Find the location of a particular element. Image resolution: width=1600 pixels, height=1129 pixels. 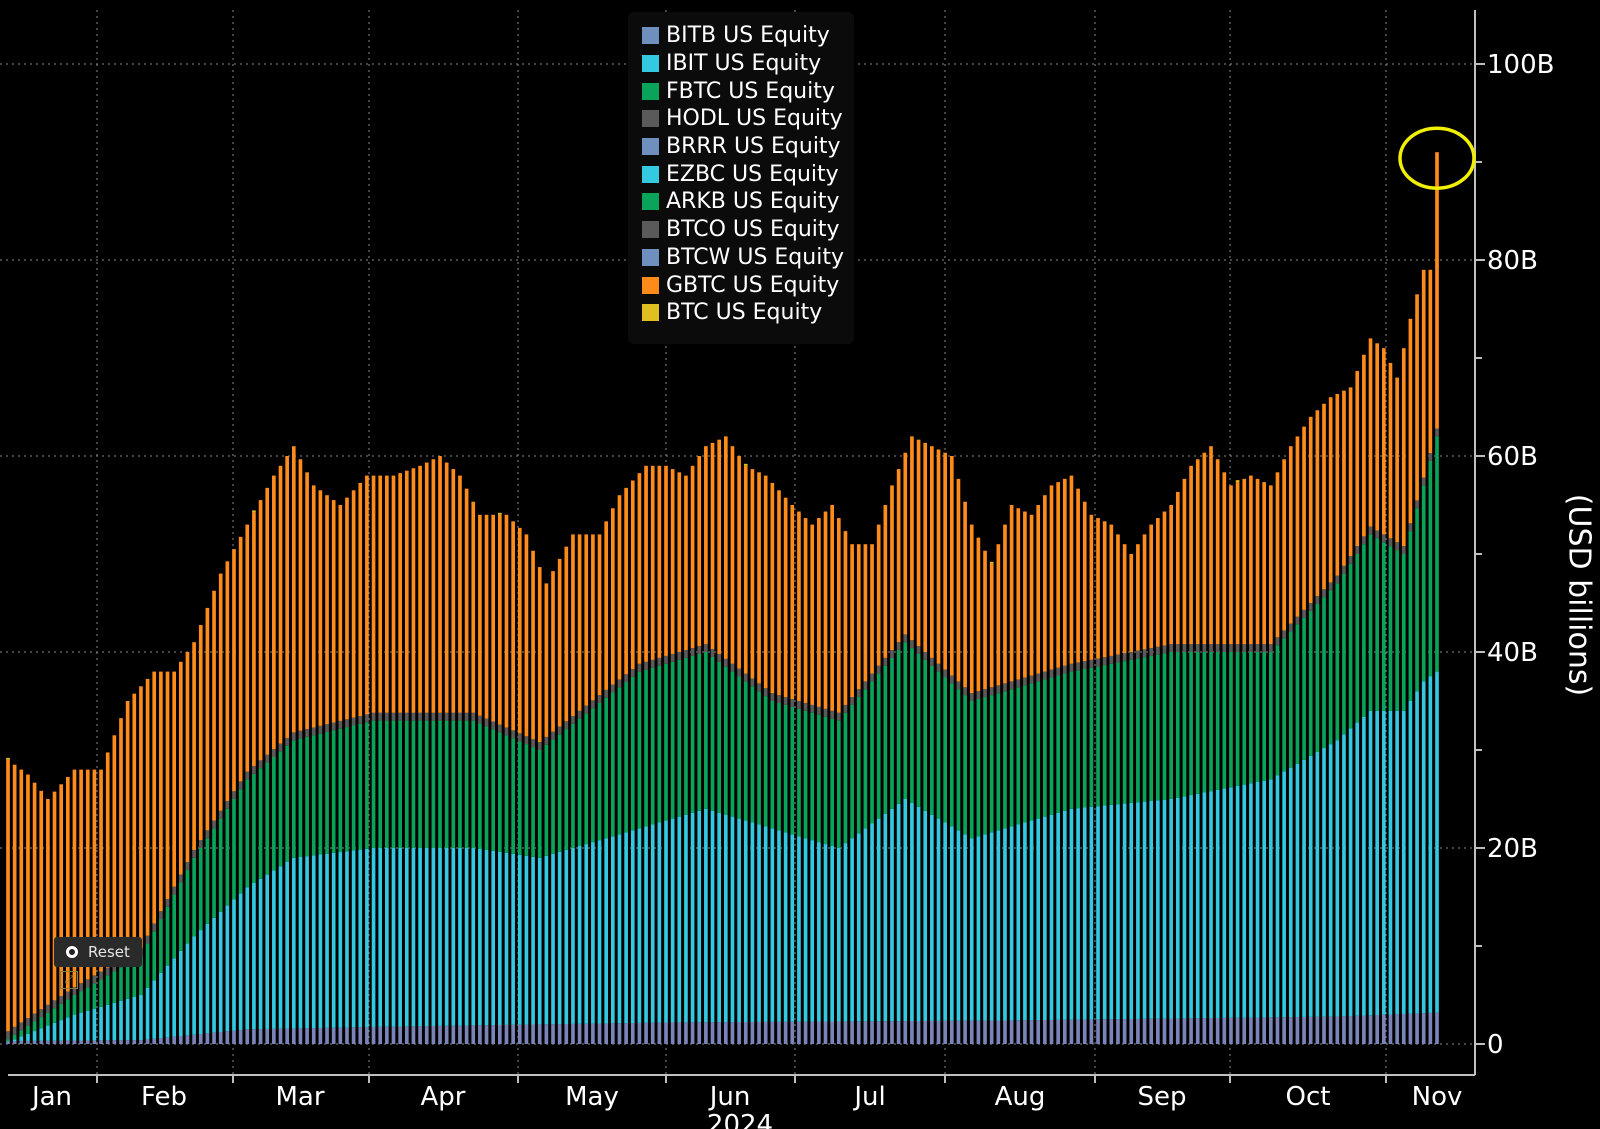

legend-item-btco: BTCO US Equity is located at coordinates (748, 230).